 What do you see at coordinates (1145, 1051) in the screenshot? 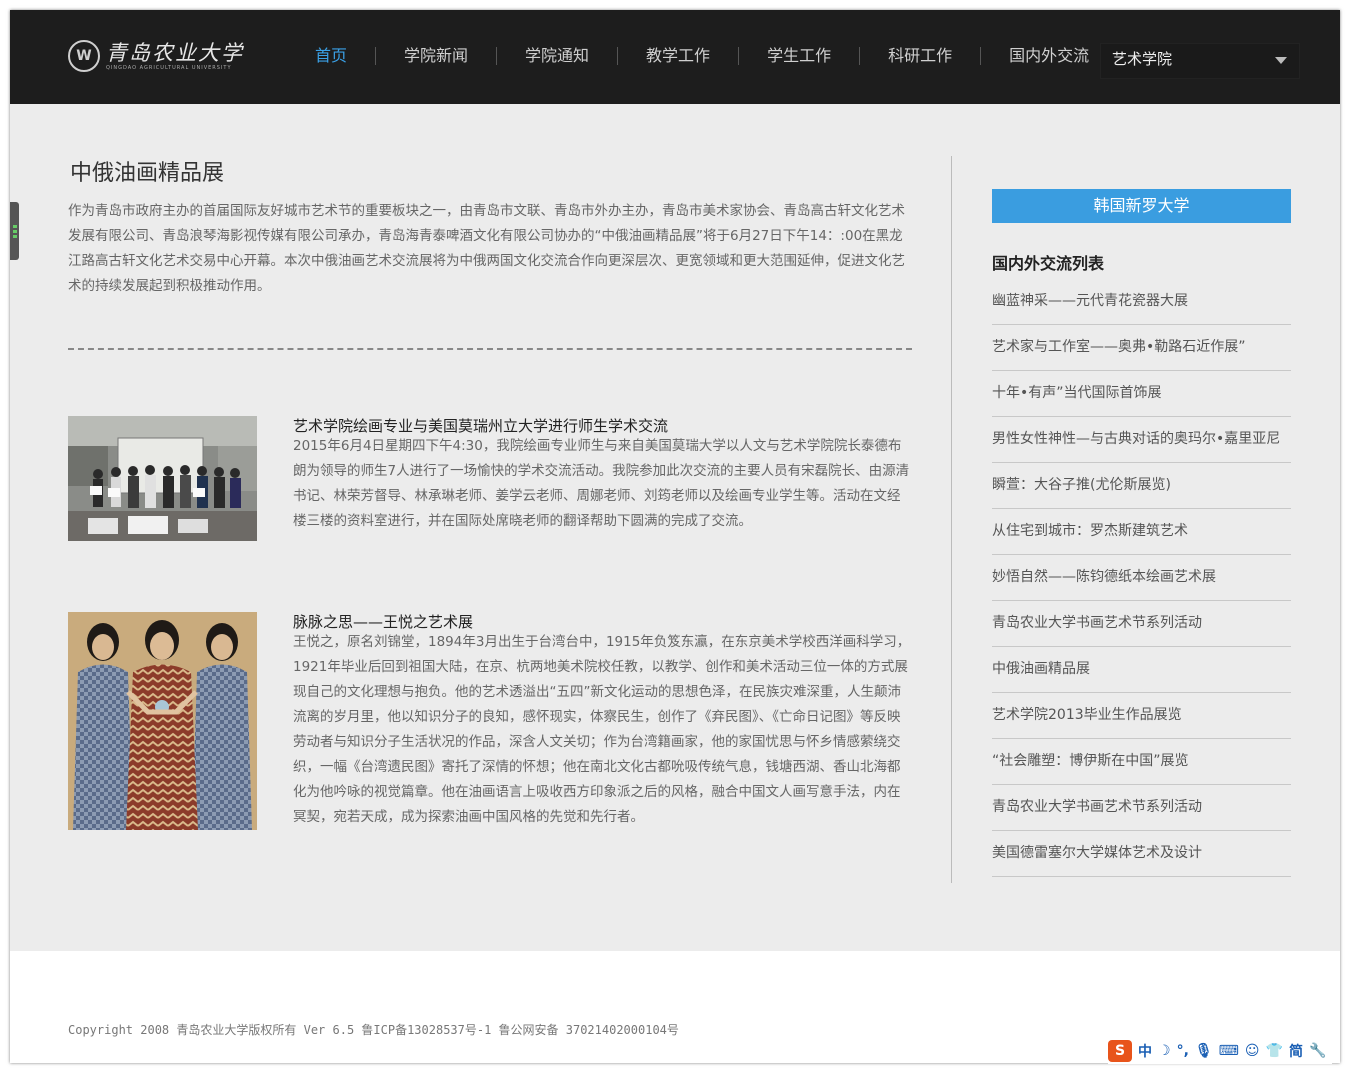
I see `ime-mode-toggle: 中` at bounding box center [1145, 1051].